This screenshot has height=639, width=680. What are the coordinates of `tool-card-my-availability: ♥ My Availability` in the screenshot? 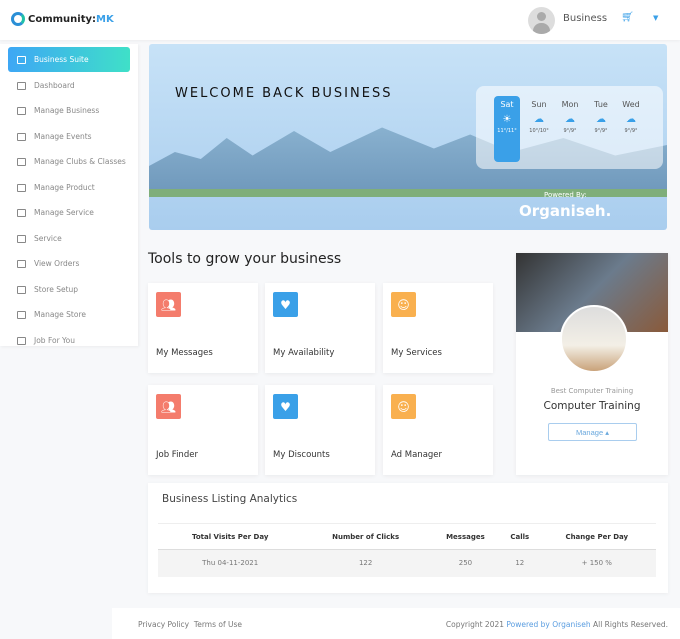 It's located at (320, 328).